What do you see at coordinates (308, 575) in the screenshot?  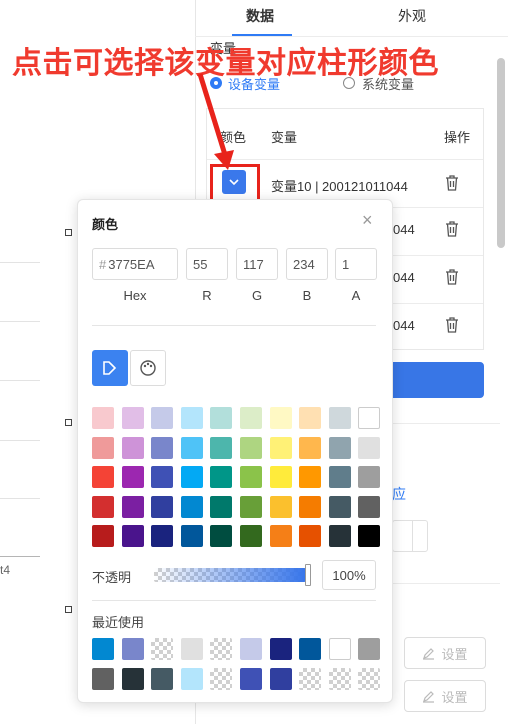 I see `opacity-slider-thumb` at bounding box center [308, 575].